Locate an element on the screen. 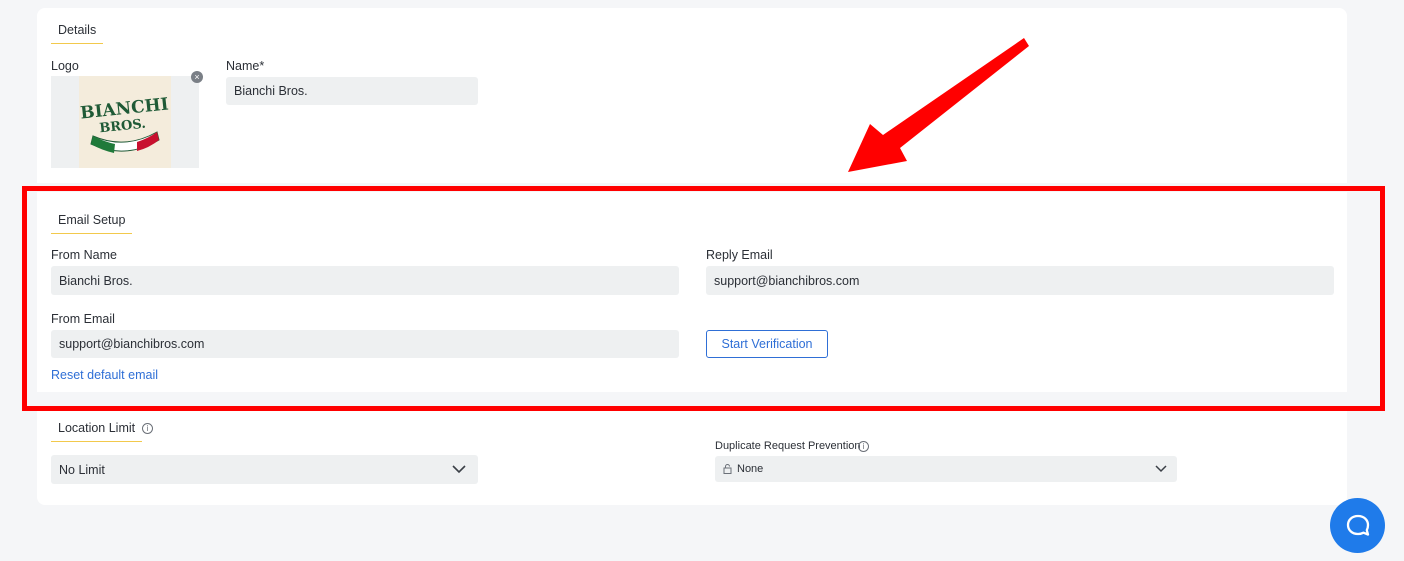 Image resolution: width=1404 pixels, height=561 pixels. chat-launcher-button is located at coordinates (1357, 525).